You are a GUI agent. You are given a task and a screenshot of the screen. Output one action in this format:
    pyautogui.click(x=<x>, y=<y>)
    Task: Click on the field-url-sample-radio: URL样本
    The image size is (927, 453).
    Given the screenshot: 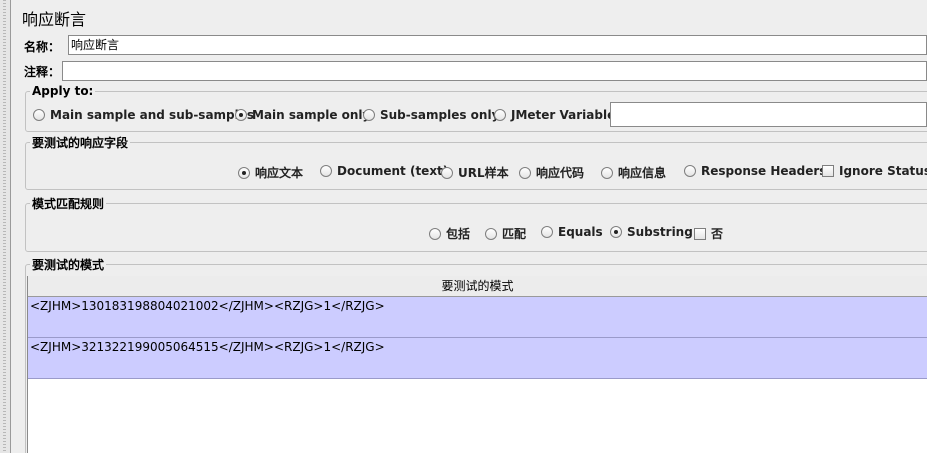 What is the action you would take?
    pyautogui.click(x=475, y=172)
    